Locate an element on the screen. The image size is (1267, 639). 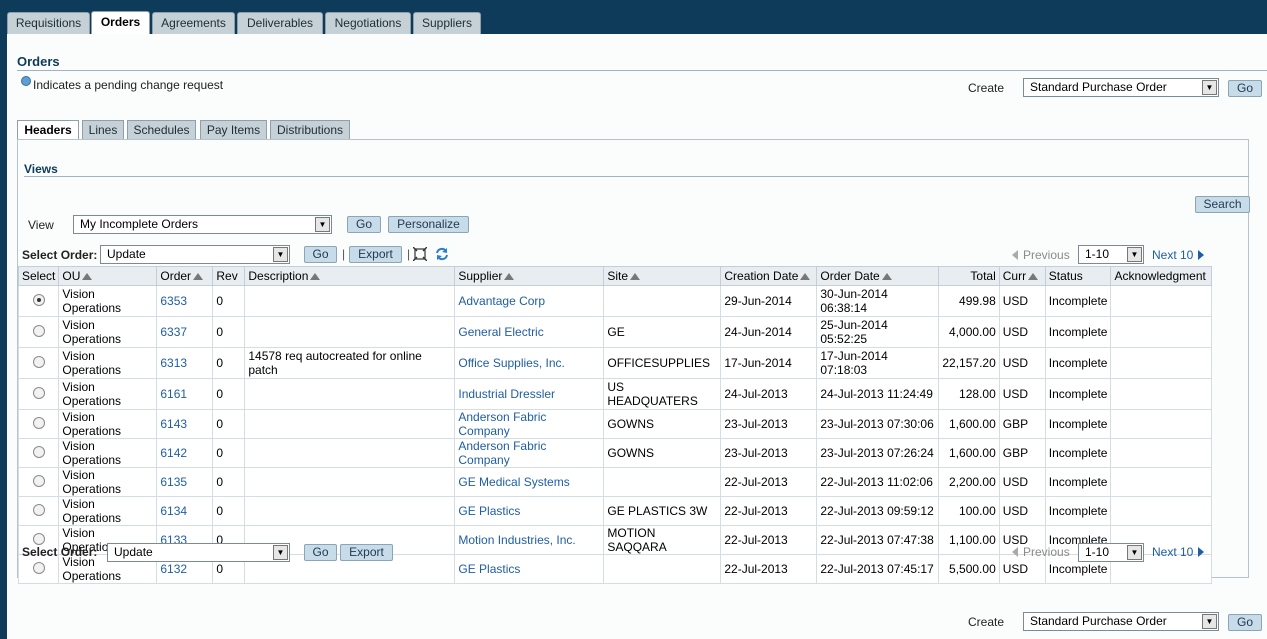
order-date-cell: 30-Jun-2014 06:38:14 is located at coordinates (878, 301).